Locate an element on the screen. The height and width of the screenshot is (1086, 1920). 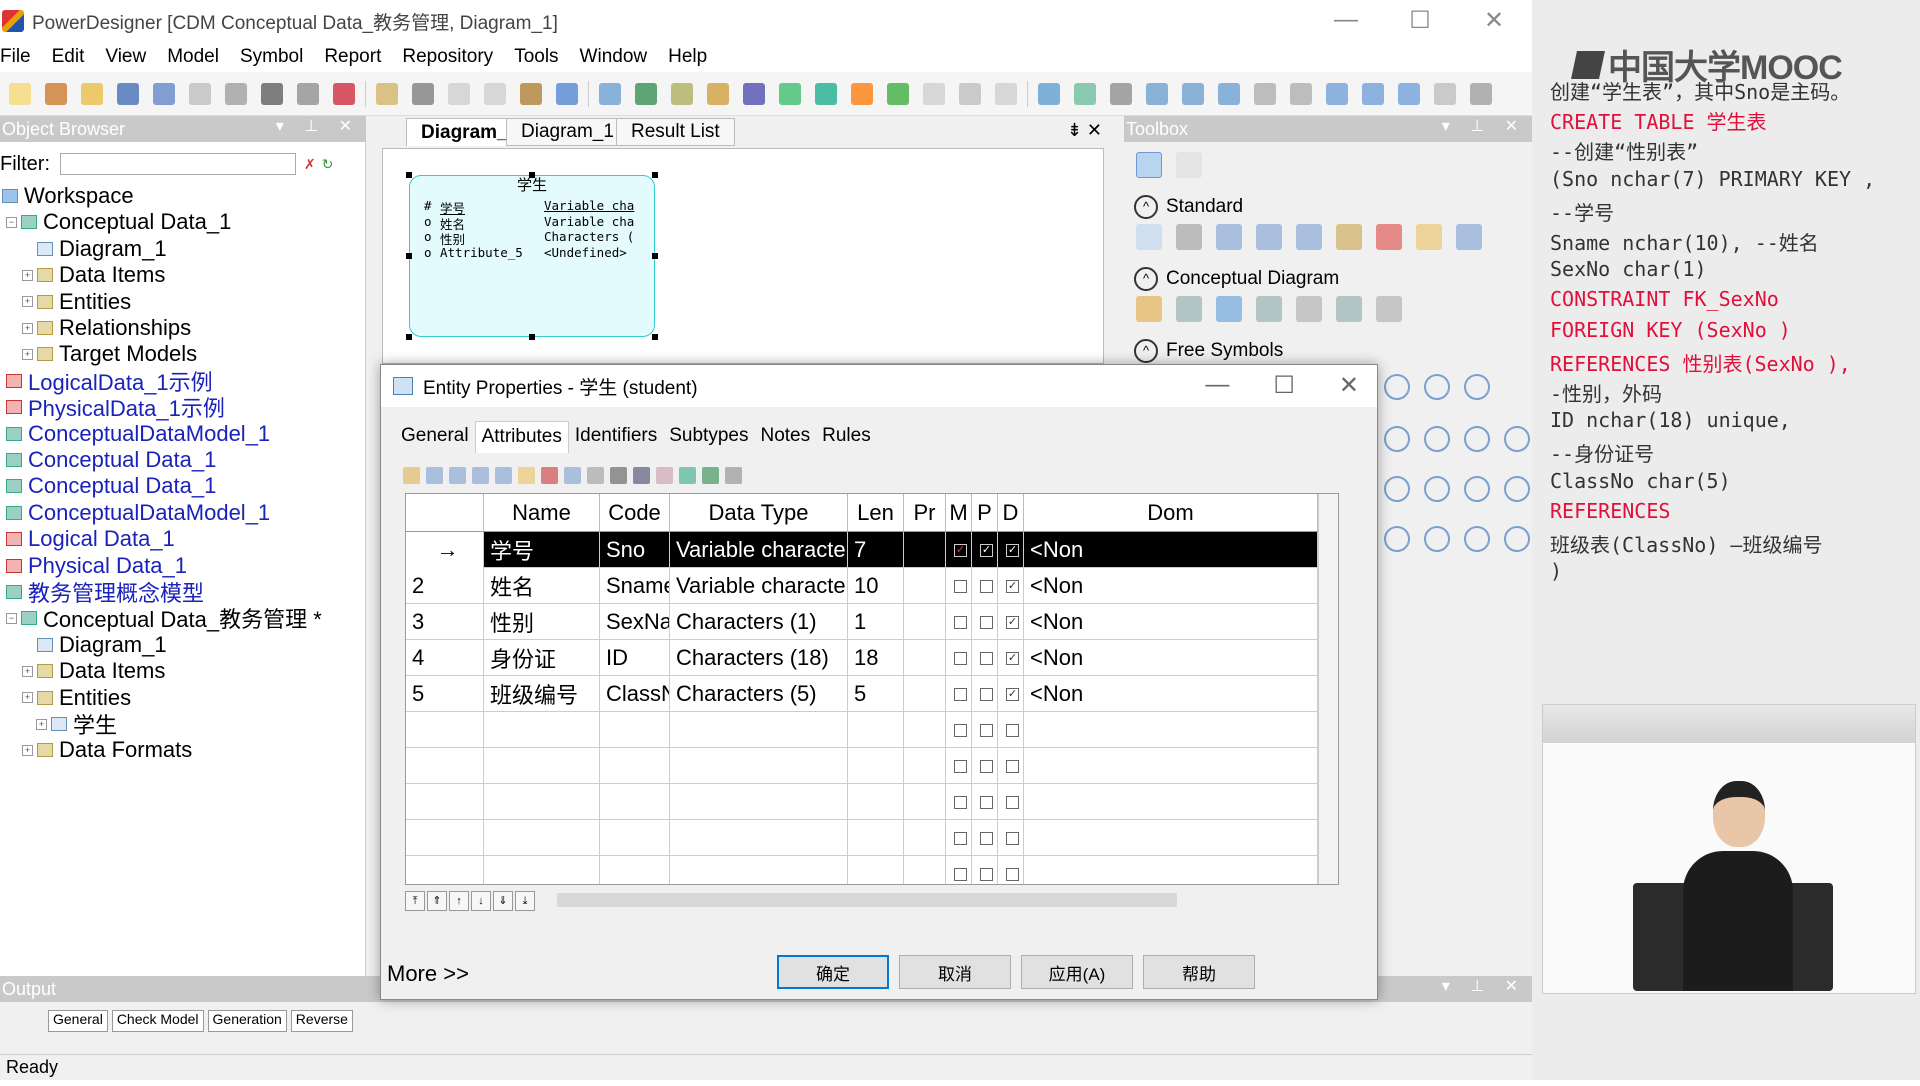
grid-cell-code: ClassN is located at coordinates (635, 694).